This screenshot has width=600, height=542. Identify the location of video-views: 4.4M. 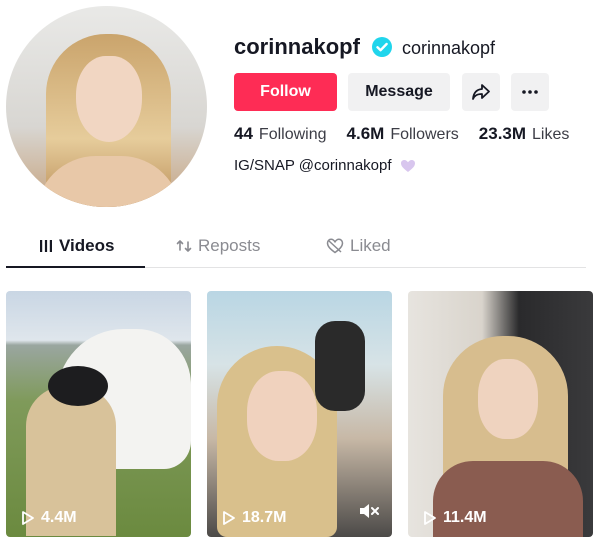
(49, 518).